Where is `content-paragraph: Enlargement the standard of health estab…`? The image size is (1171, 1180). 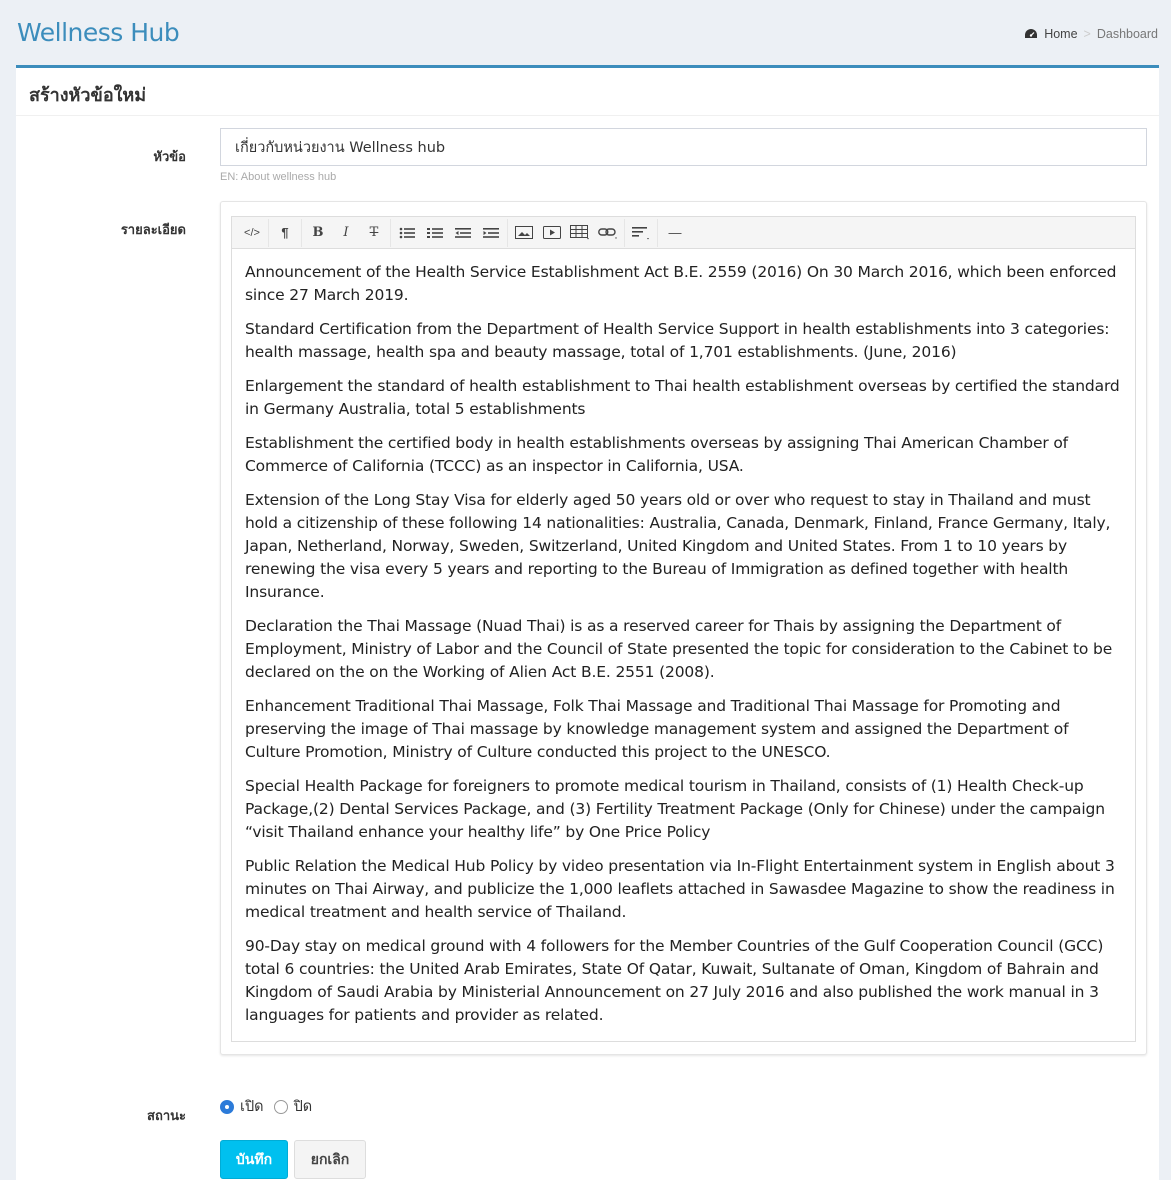 content-paragraph: Enlargement the standard of health estab… is located at coordinates (682, 397).